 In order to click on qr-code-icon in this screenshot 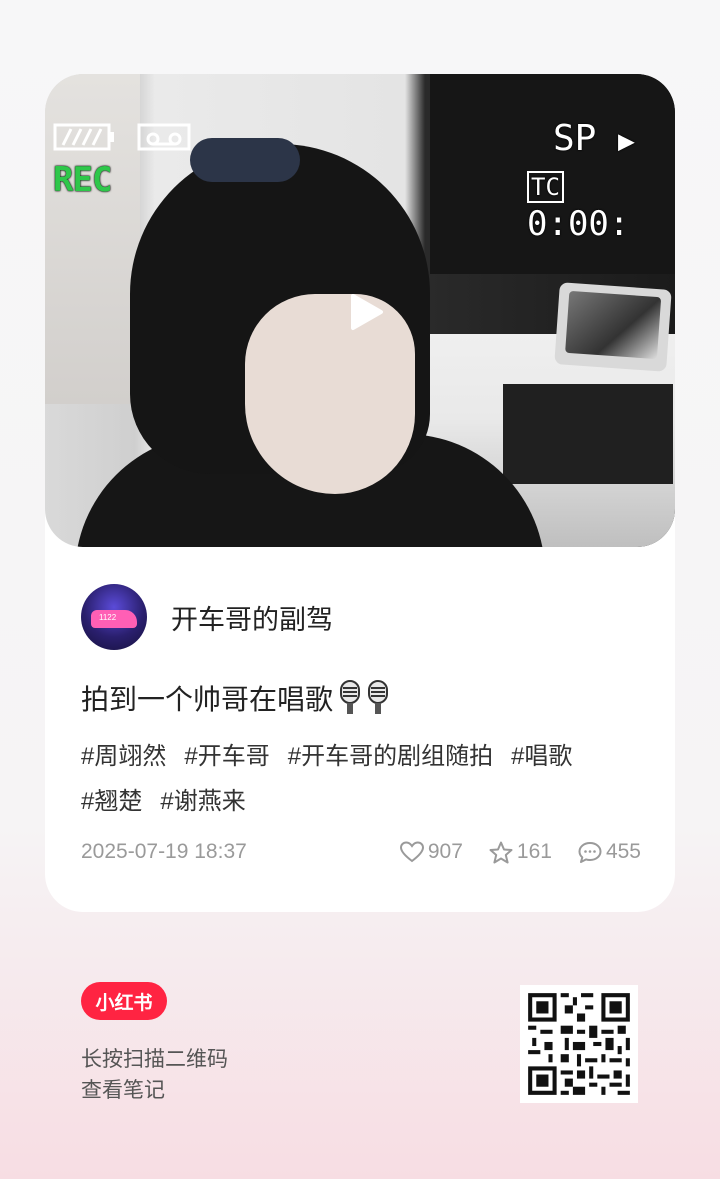, I will do `click(579, 1044)`.